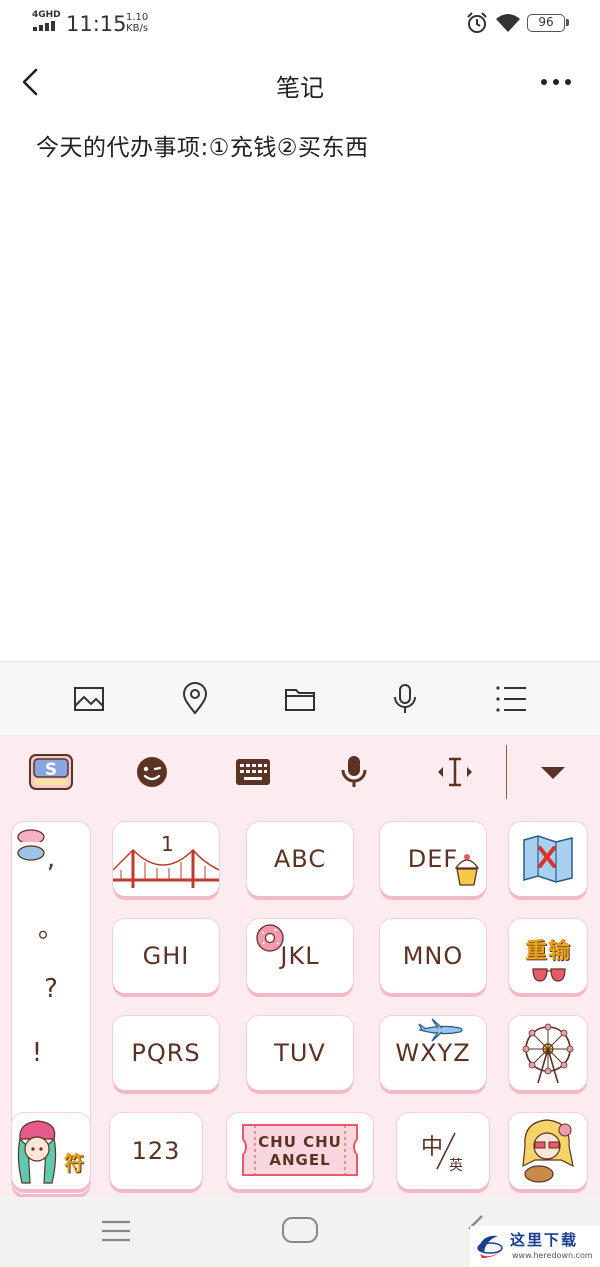 The image size is (600, 1267). I want to click on folder-icon, so click(300, 699).